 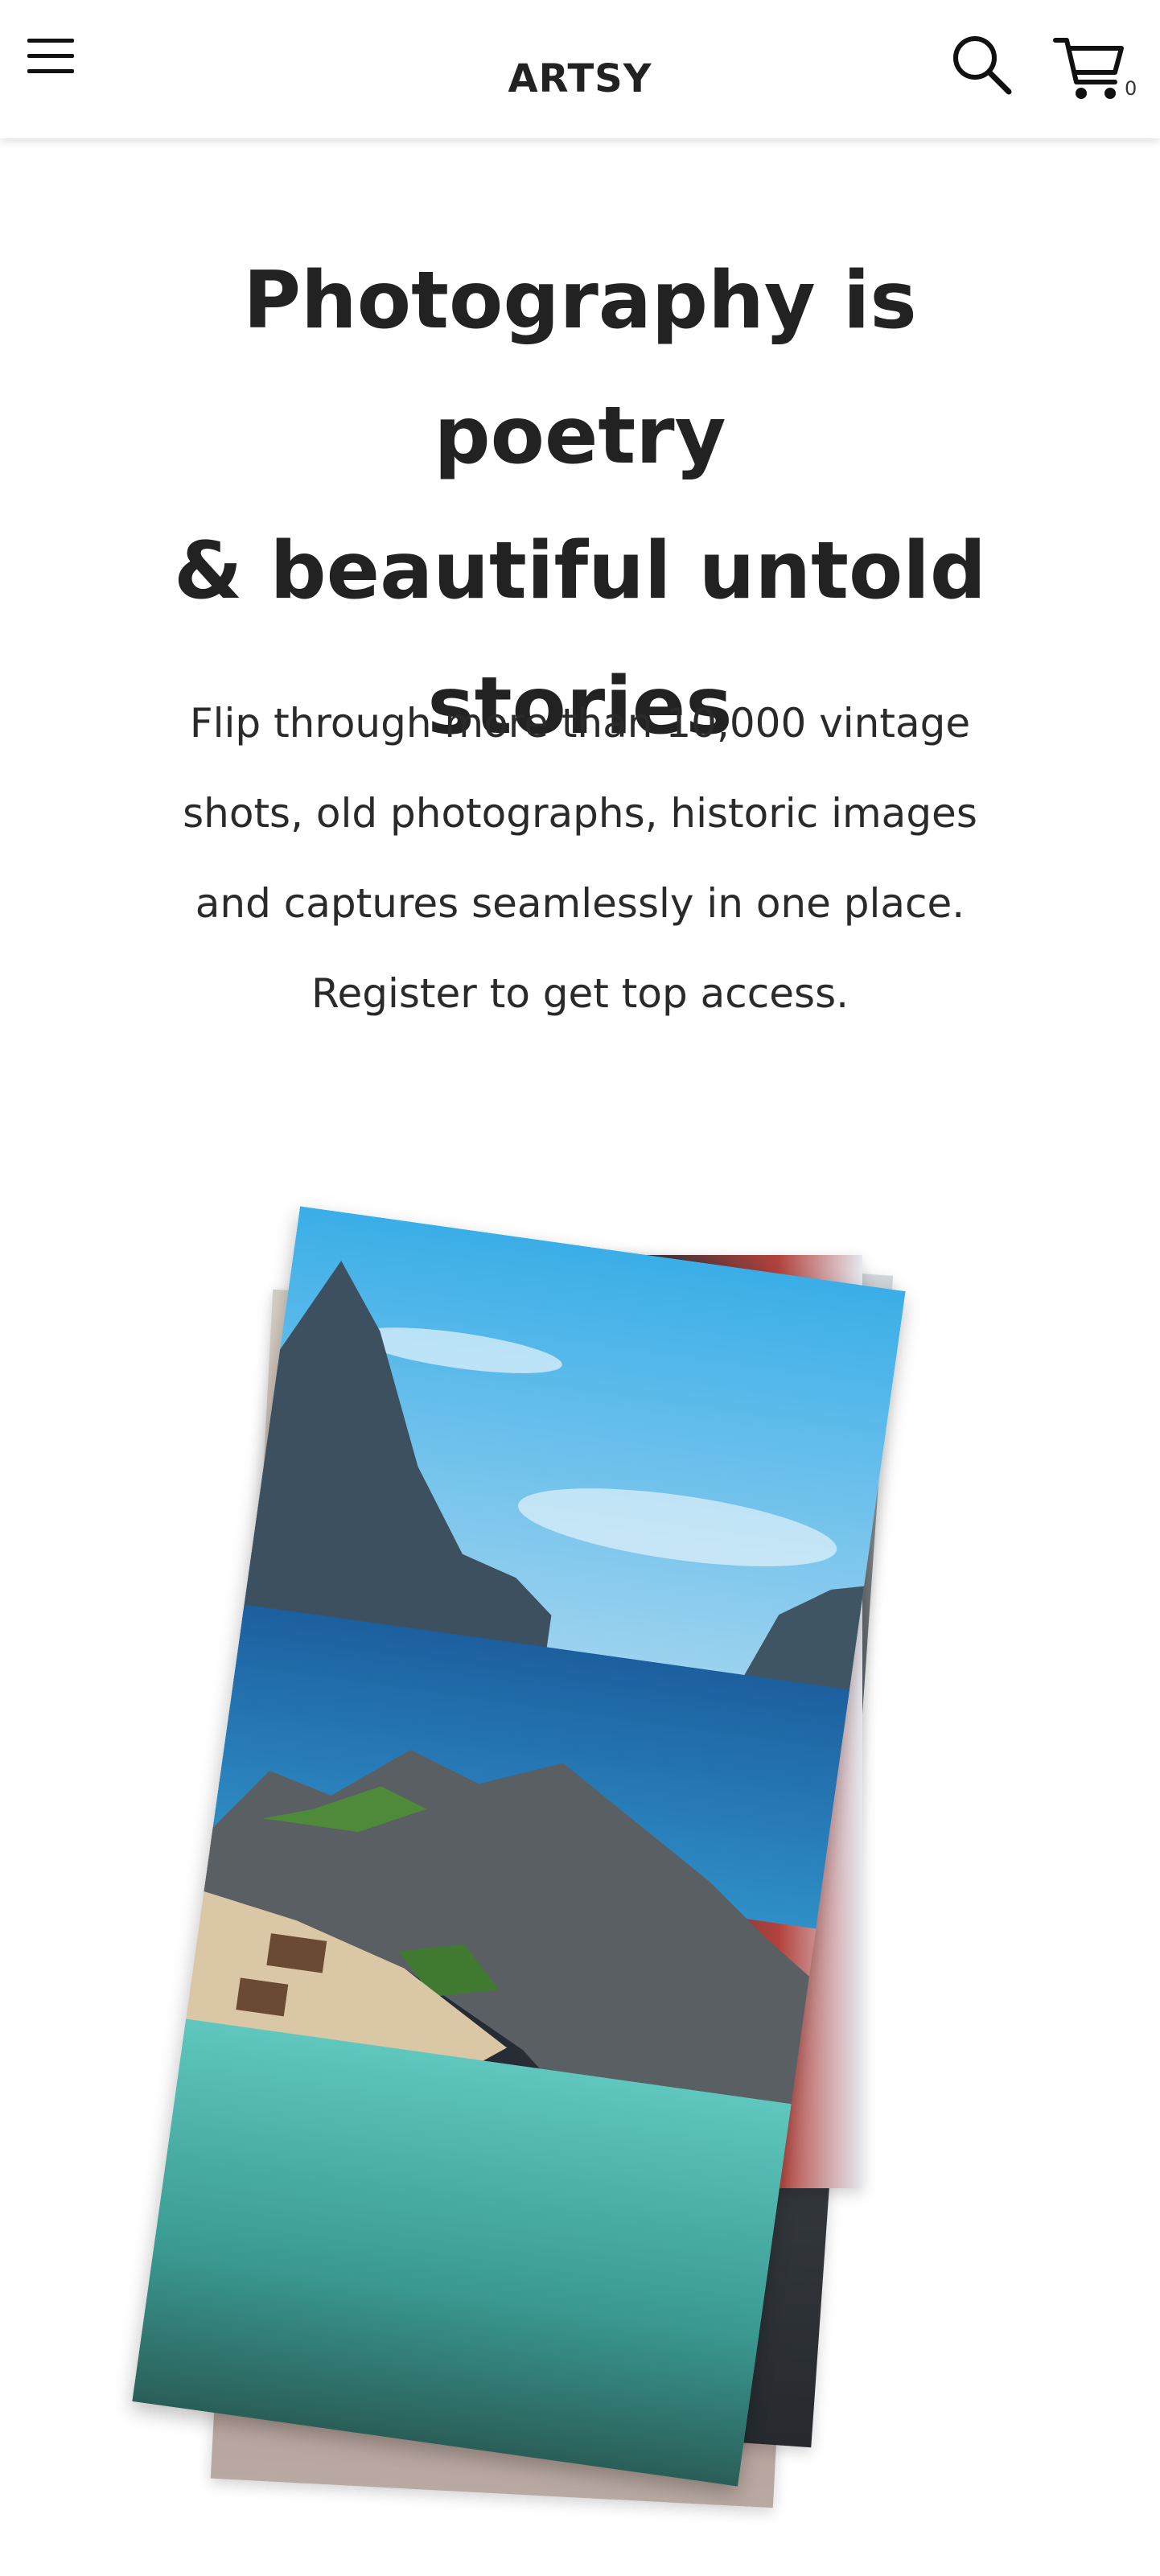 What do you see at coordinates (1131, 88) in the screenshot?
I see `cart-count-badge: 0` at bounding box center [1131, 88].